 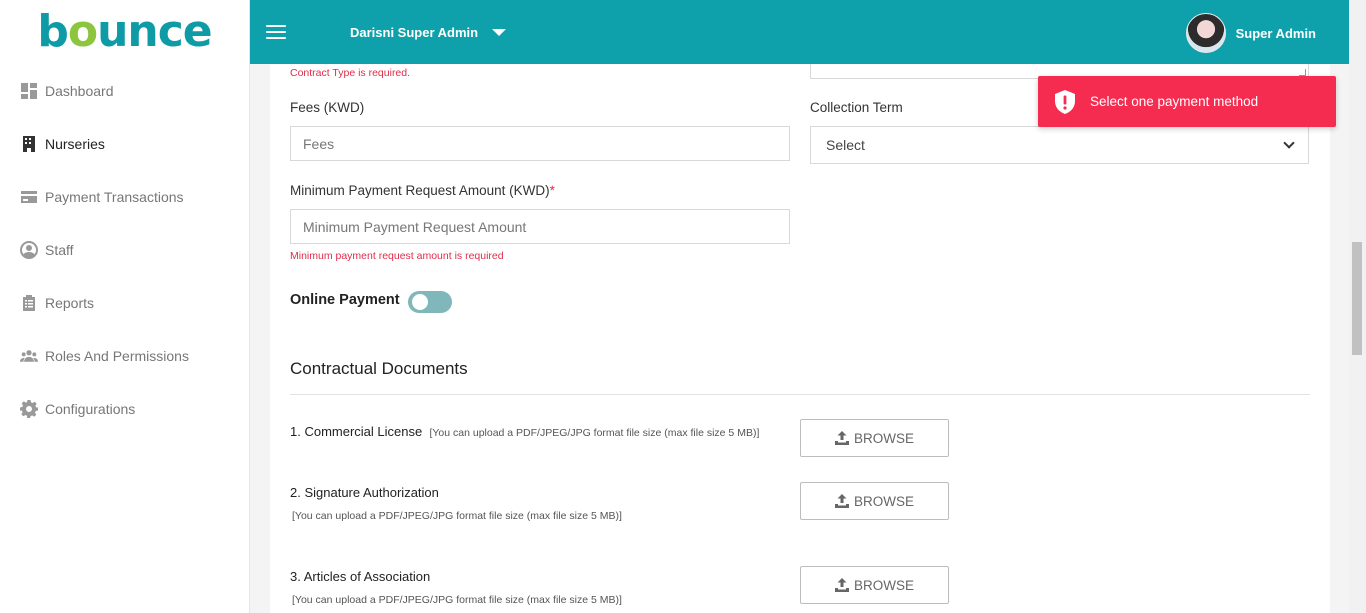 What do you see at coordinates (90, 408) in the screenshot?
I see `sidebar-item-label: Configurations` at bounding box center [90, 408].